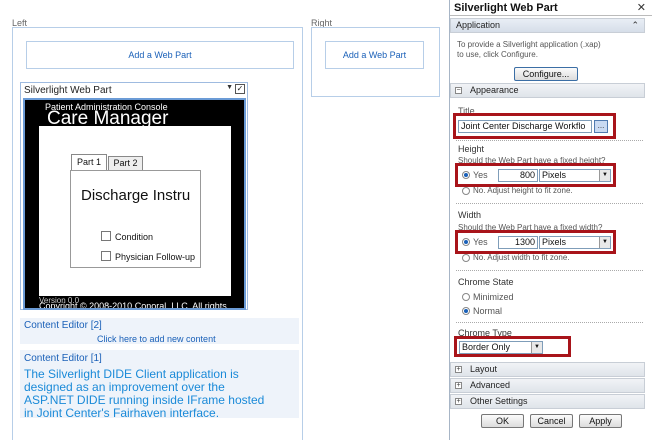 Image resolution: width=652 pixels, height=440 pixels. Describe the element at coordinates (551, 421) in the screenshot. I see `cancel-button: Cancel` at that location.